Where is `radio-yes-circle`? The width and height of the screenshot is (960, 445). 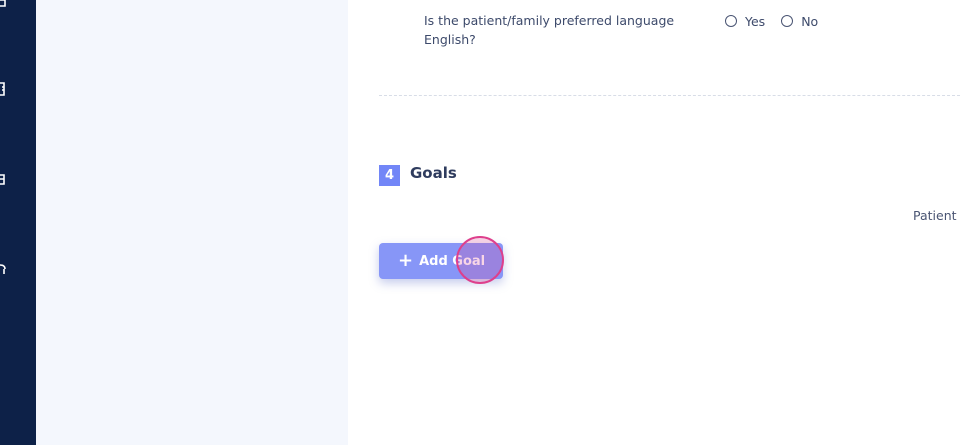
radio-yes-circle is located at coordinates (731, 21).